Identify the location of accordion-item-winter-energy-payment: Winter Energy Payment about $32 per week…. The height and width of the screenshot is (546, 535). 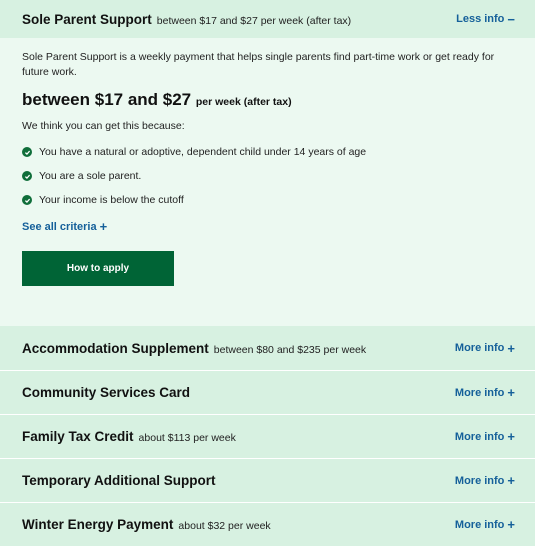
(267, 524).